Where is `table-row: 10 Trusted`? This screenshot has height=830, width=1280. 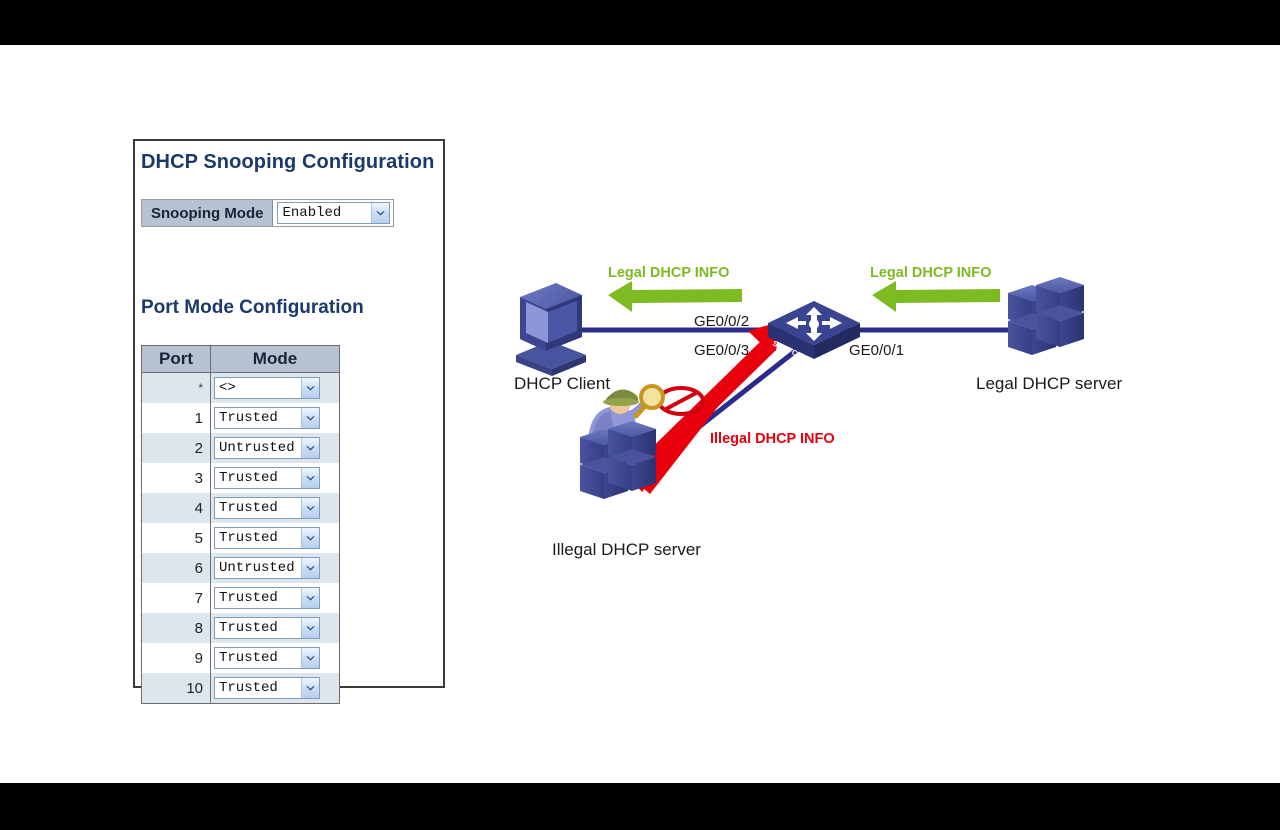 table-row: 10 Trusted is located at coordinates (240, 688).